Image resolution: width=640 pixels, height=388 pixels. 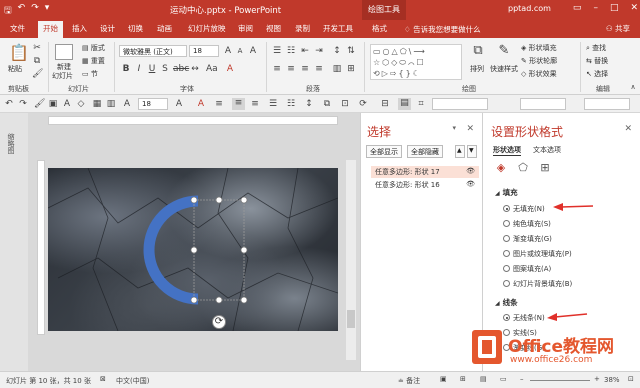 What do you see at coordinates (527, 269) in the screenshot?
I see `fill-option-pattern: 图案填充(A)` at bounding box center [527, 269].